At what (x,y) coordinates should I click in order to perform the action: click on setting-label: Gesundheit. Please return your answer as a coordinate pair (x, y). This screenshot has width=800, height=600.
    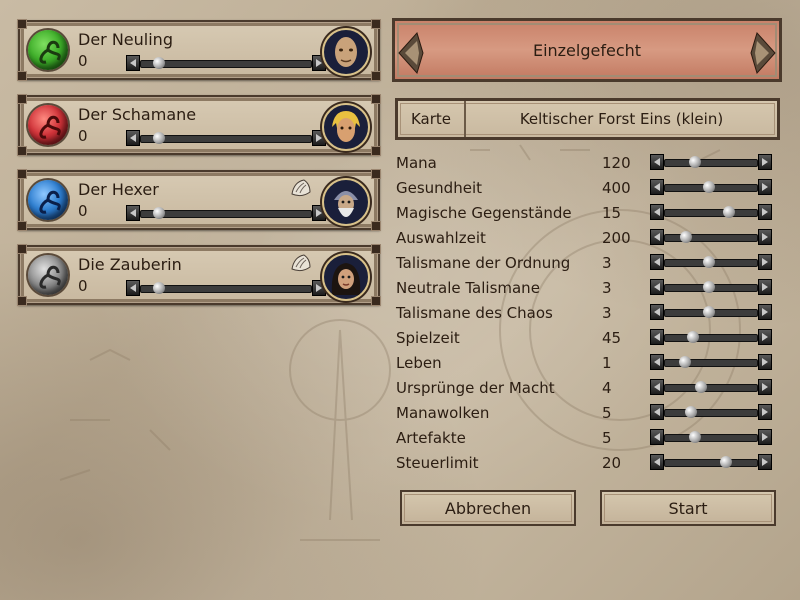
    Looking at the image, I should click on (439, 188).